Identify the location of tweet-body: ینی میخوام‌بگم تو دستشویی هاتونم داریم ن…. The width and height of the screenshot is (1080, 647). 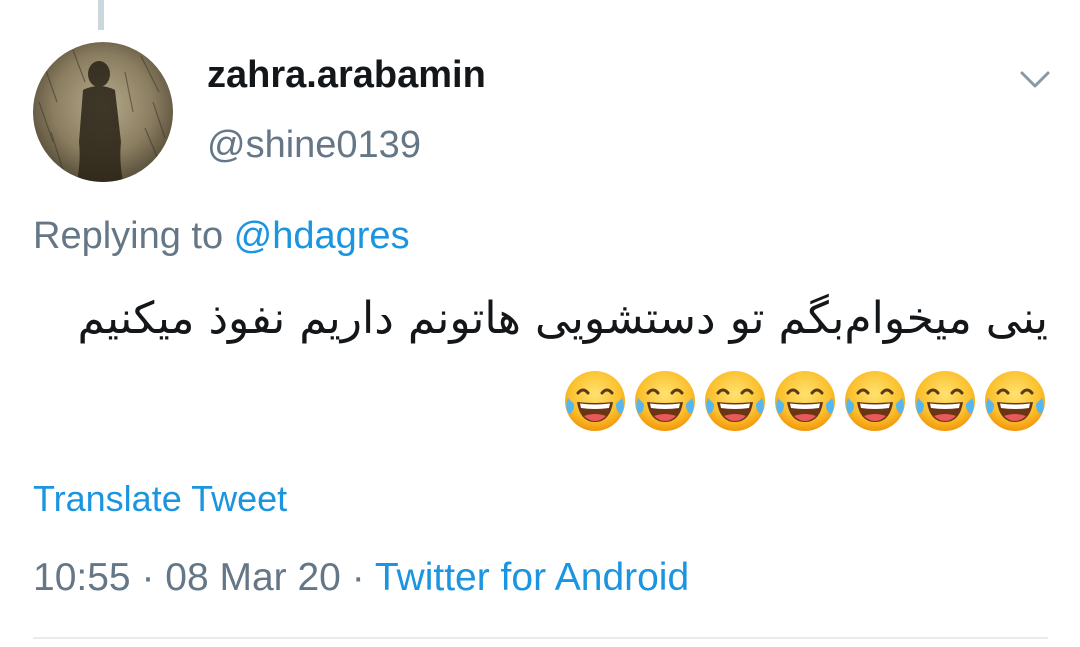
(562, 318).